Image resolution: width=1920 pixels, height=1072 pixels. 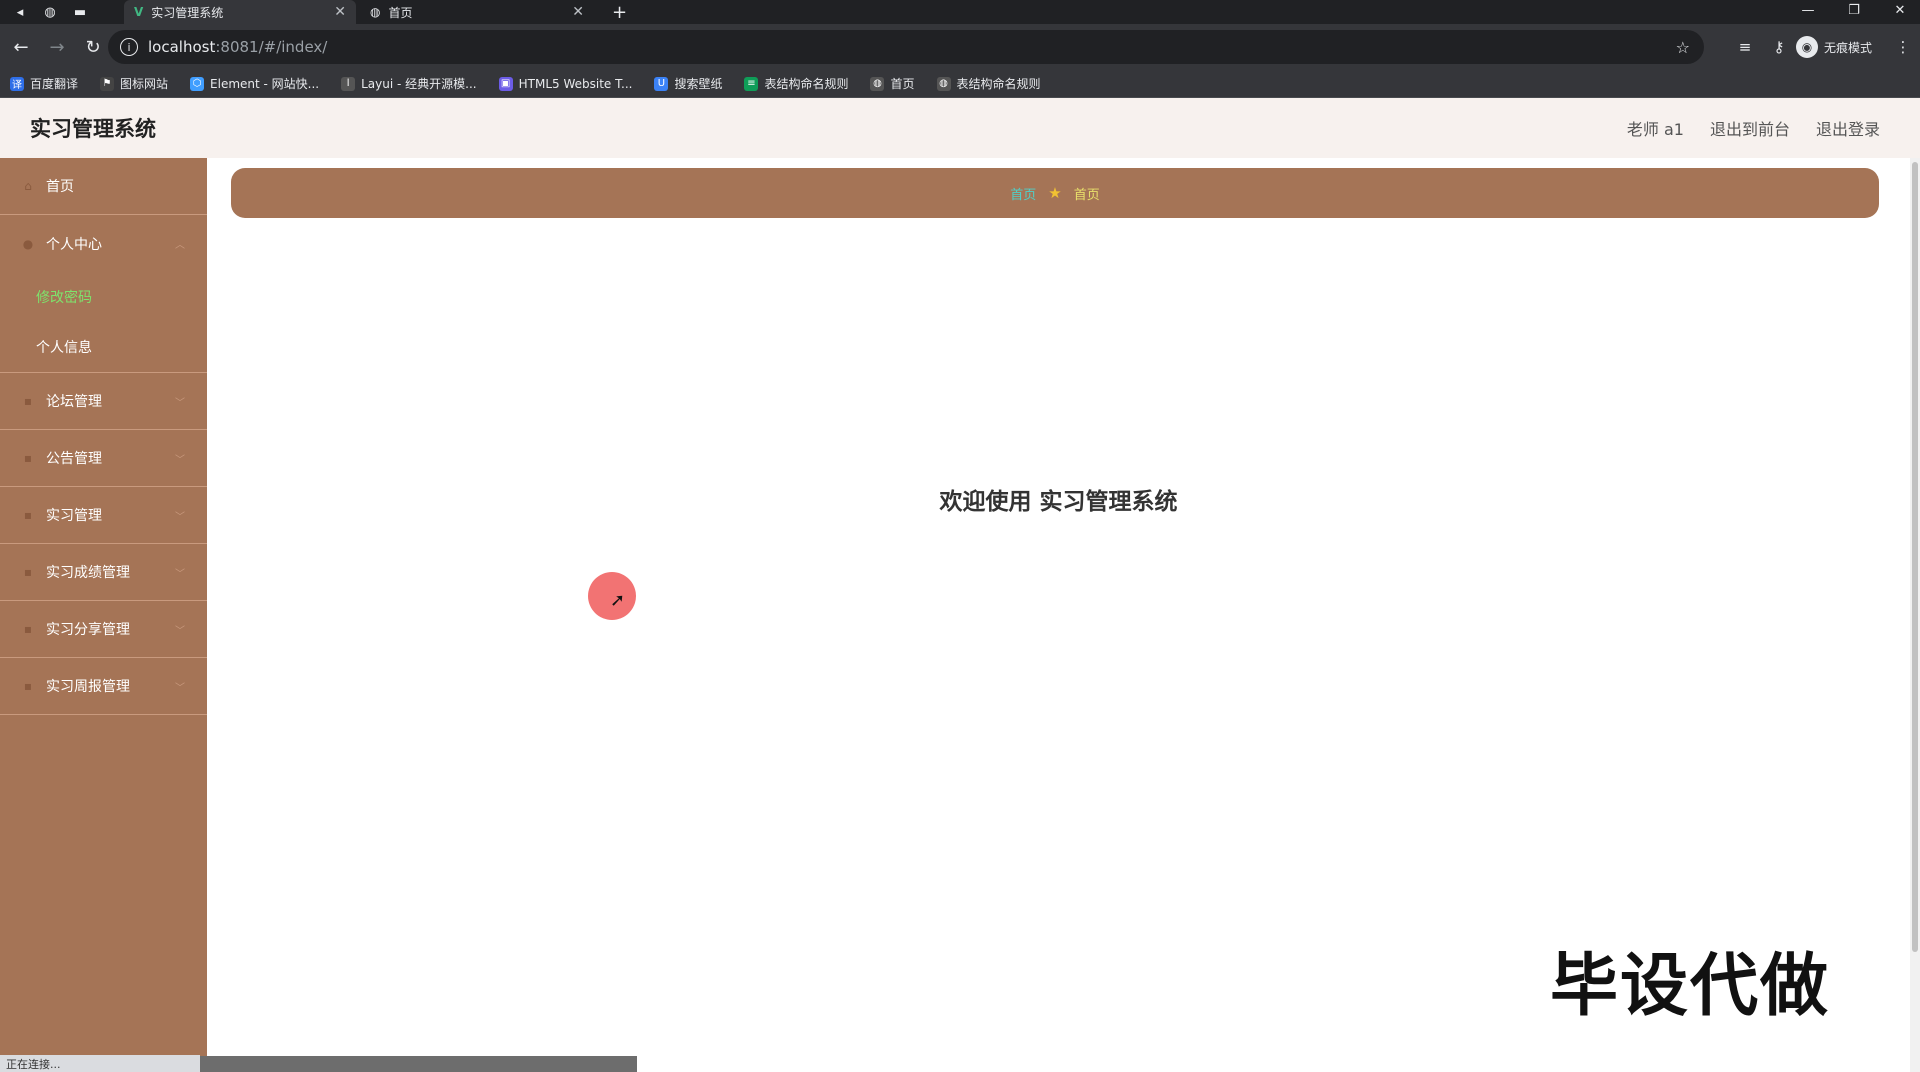 What do you see at coordinates (74, 402) in the screenshot?
I see `sidebar-item-label: 论坛管理` at bounding box center [74, 402].